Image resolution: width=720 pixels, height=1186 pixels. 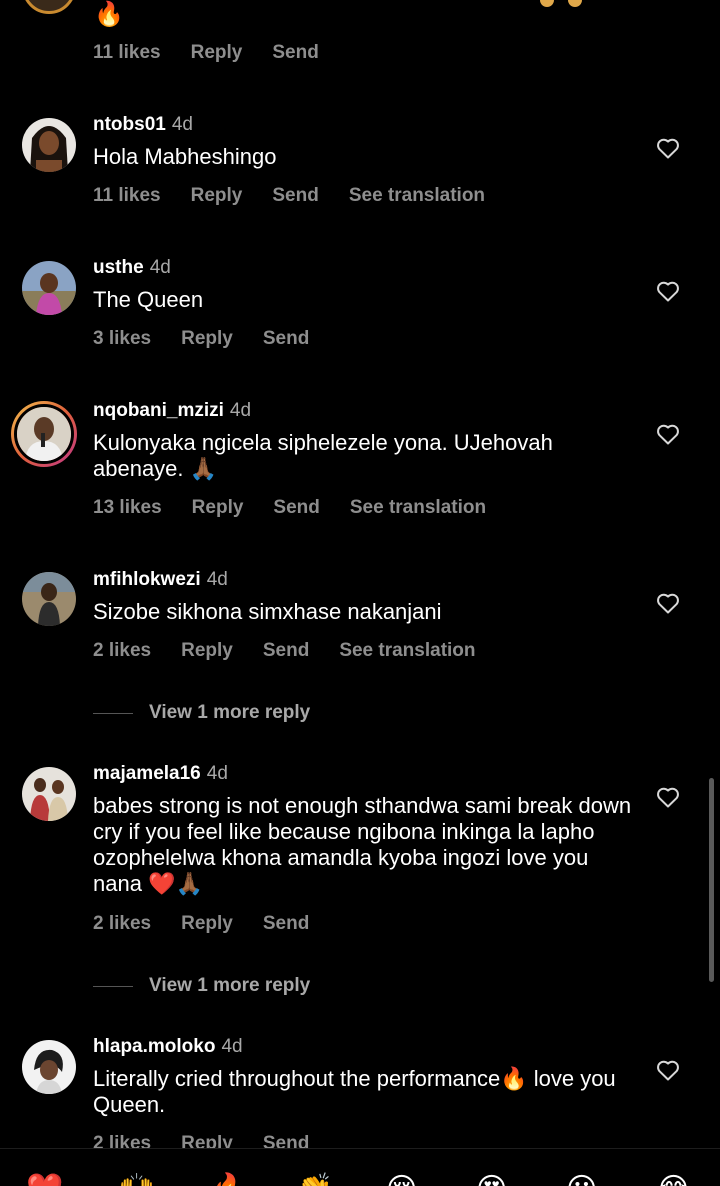 What do you see at coordinates (360, 20) in the screenshot?
I see `previous-comment-tail: 🔥` at bounding box center [360, 20].